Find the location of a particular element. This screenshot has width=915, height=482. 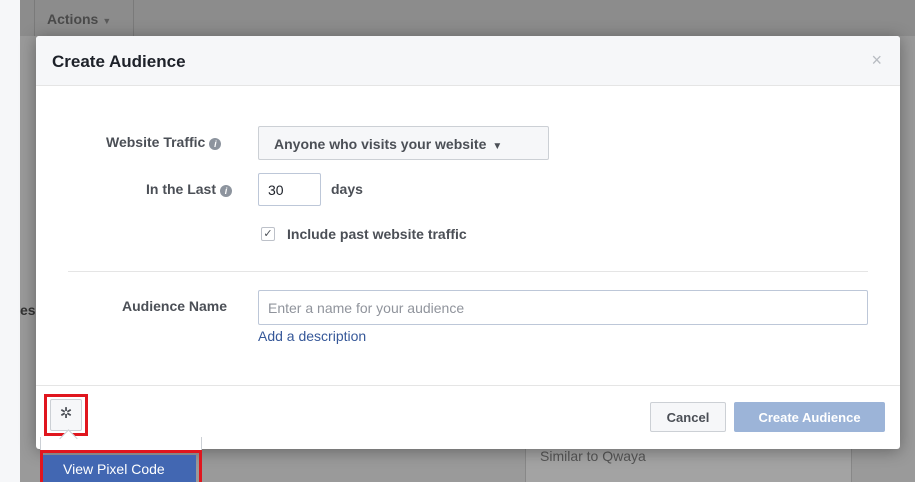

section-divider is located at coordinates (468, 271).